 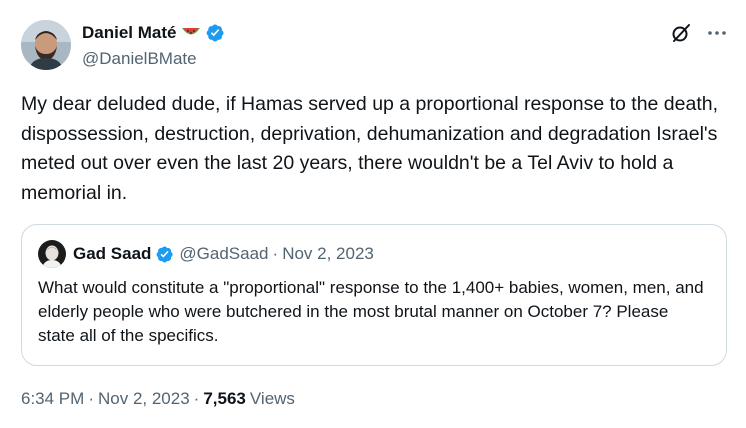 What do you see at coordinates (52, 254) in the screenshot?
I see `quoted-author-avatar` at bounding box center [52, 254].